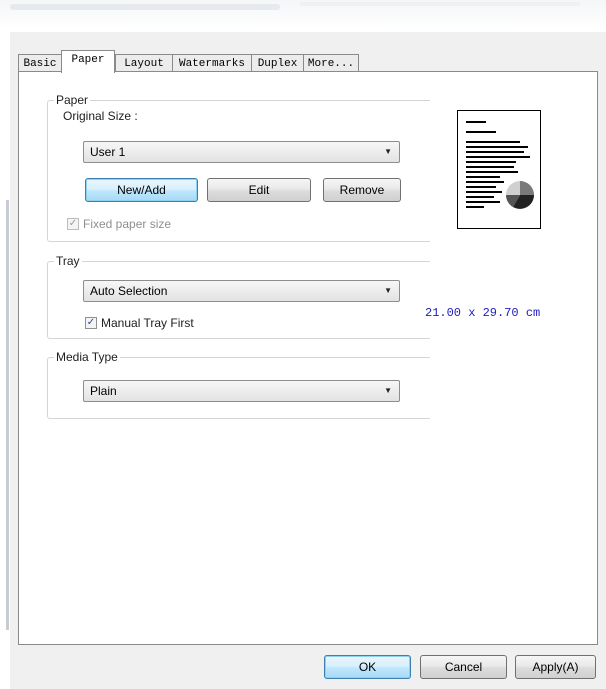 This screenshot has height=689, width=606. What do you see at coordinates (91, 323) in the screenshot?
I see `manual-tray-first-checkbox: ✓` at bounding box center [91, 323].